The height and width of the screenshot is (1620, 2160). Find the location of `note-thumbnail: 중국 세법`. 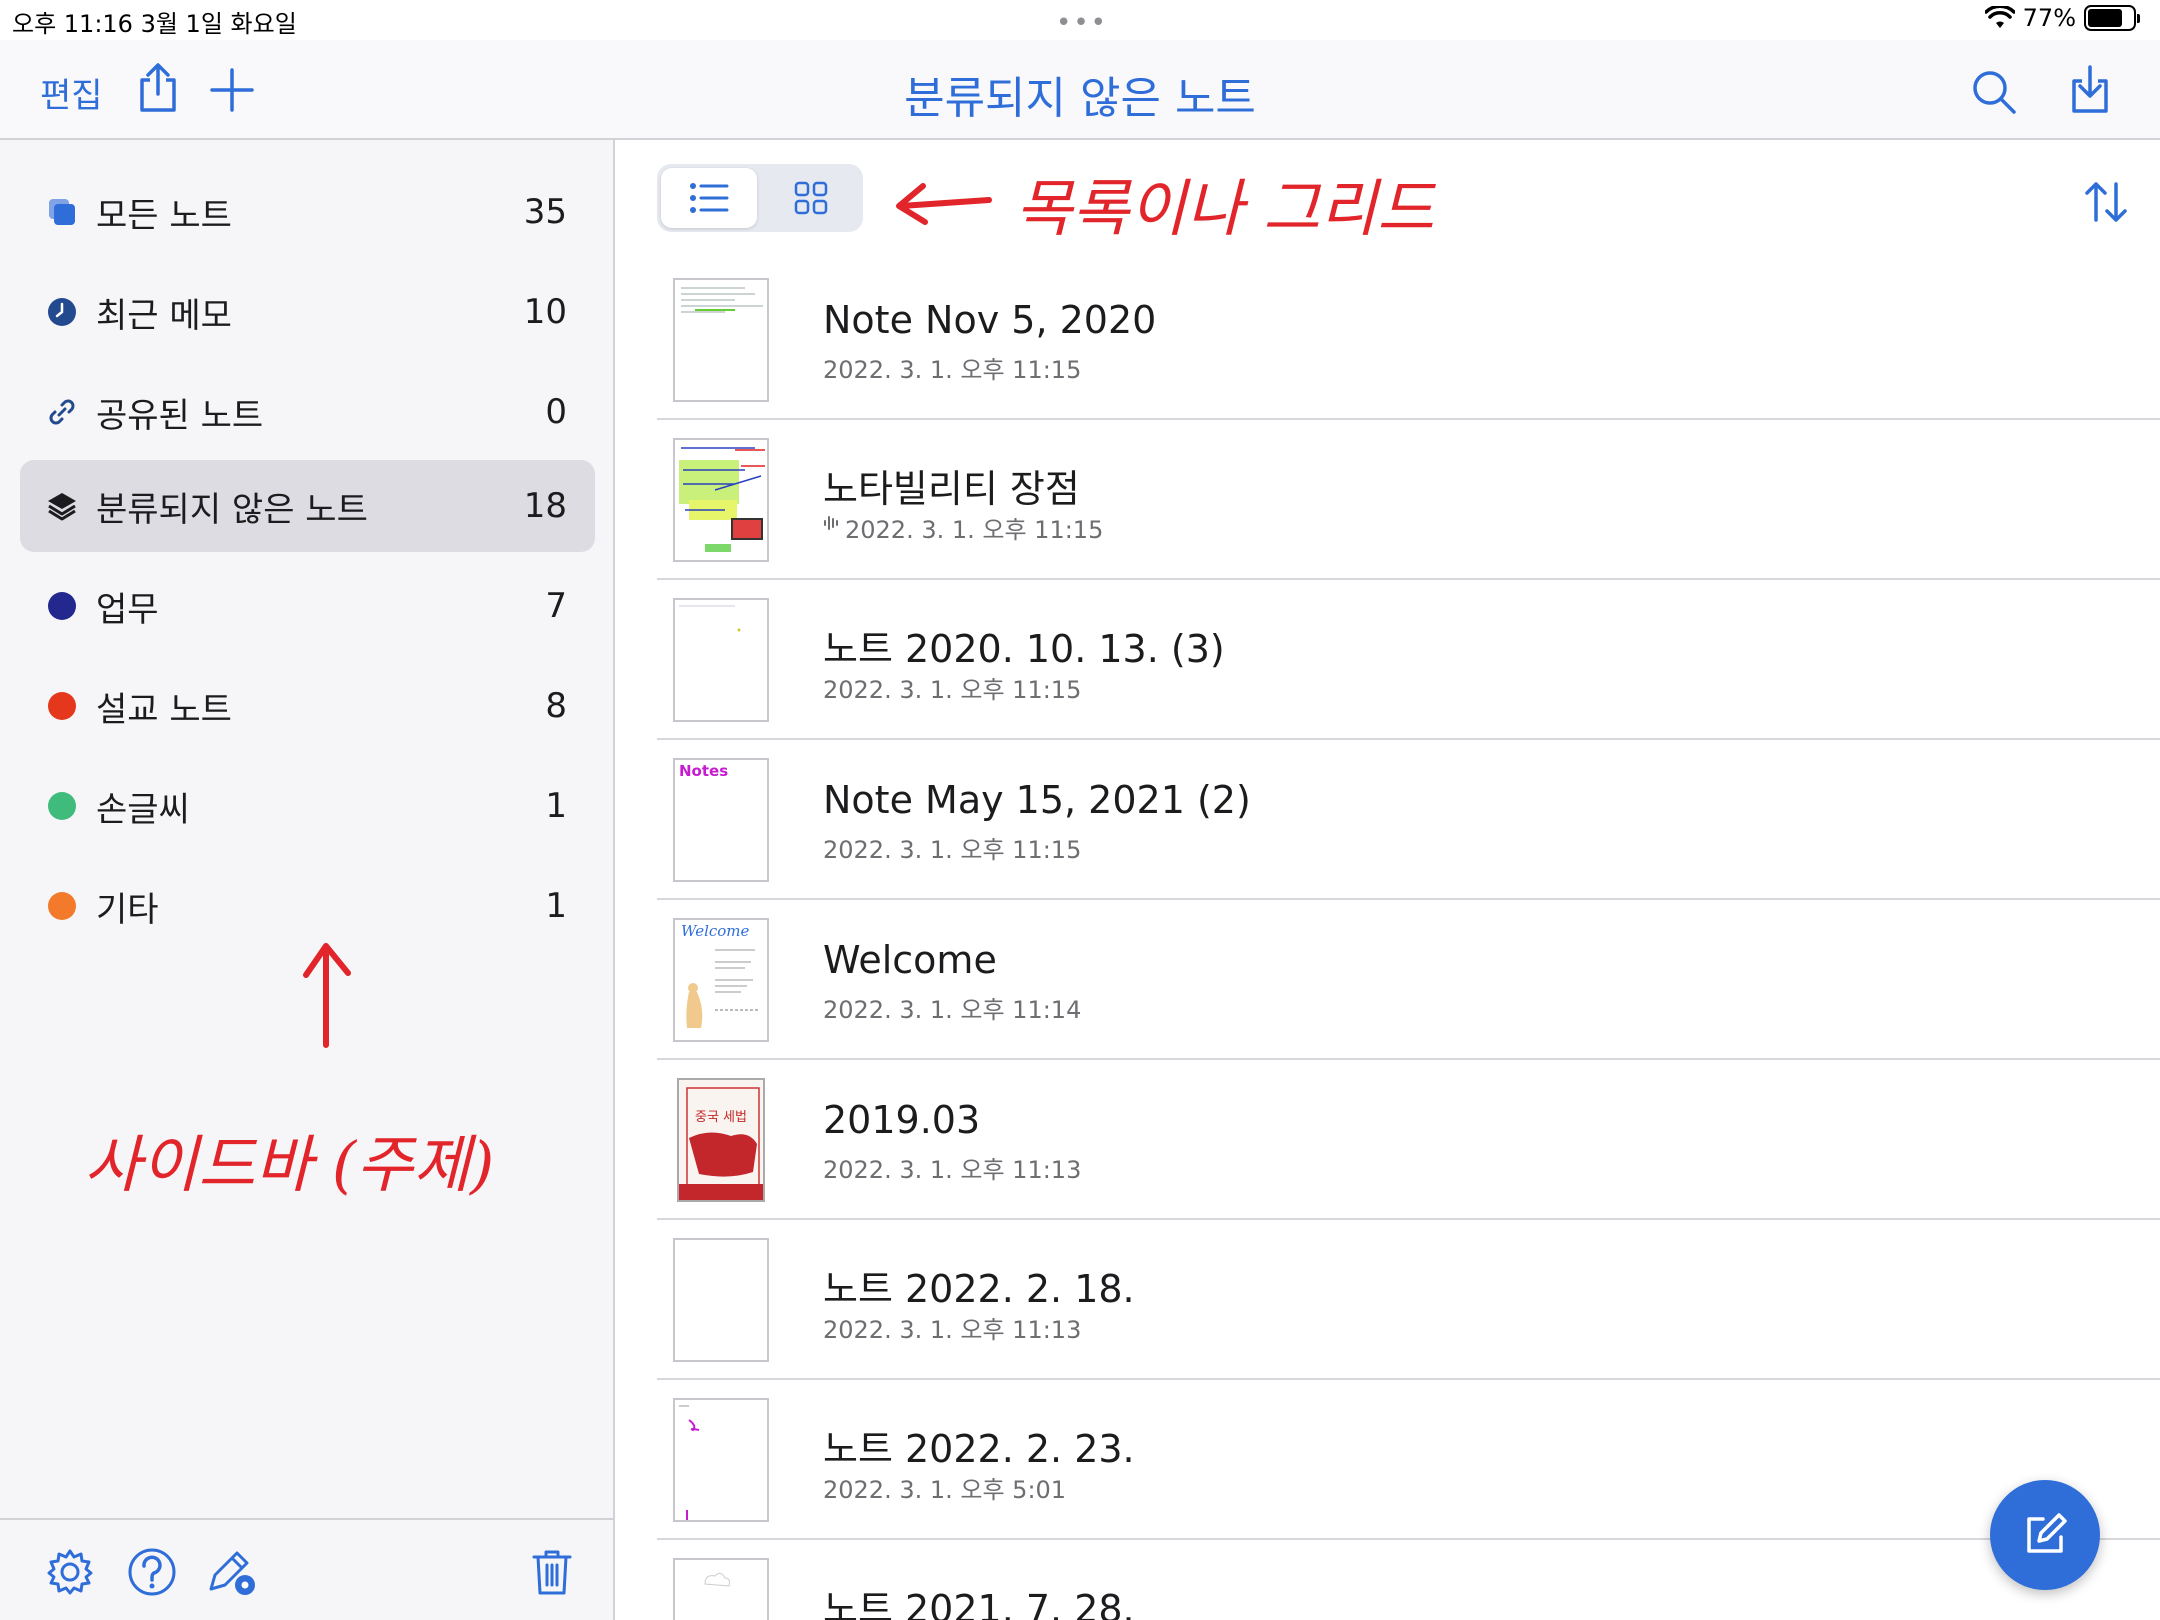

note-thumbnail: 중국 세법 is located at coordinates (721, 1140).